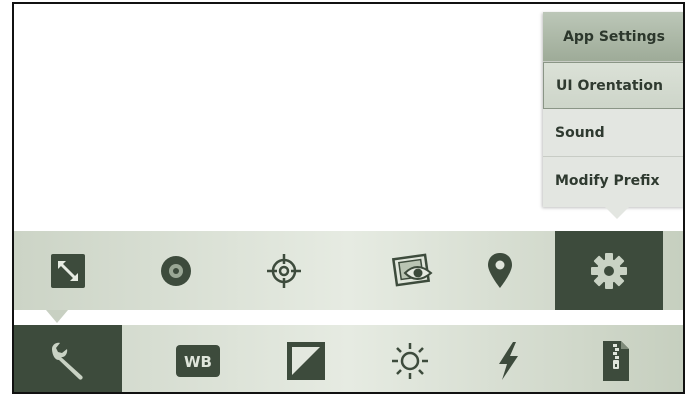 The width and height of the screenshot is (699, 398). What do you see at coordinates (410, 361) in the screenshot?
I see `brightness-icon` at bounding box center [410, 361].